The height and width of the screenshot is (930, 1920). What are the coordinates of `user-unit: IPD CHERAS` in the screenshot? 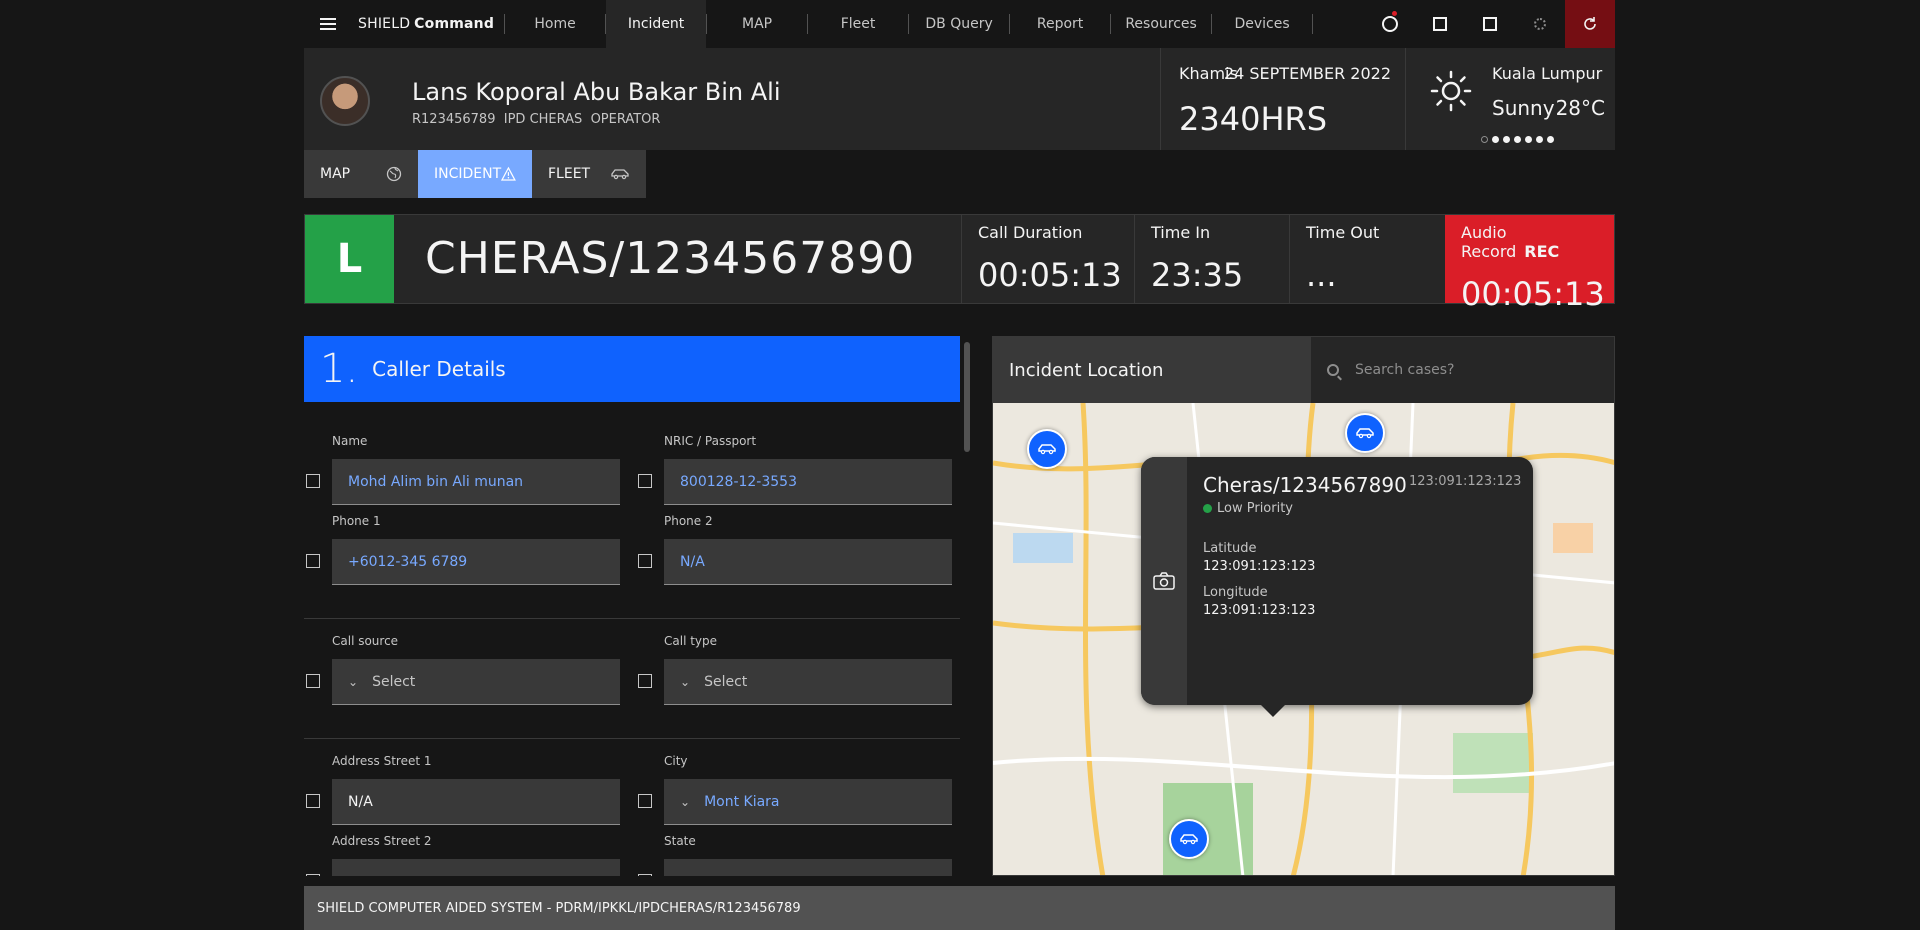 It's located at (543, 119).